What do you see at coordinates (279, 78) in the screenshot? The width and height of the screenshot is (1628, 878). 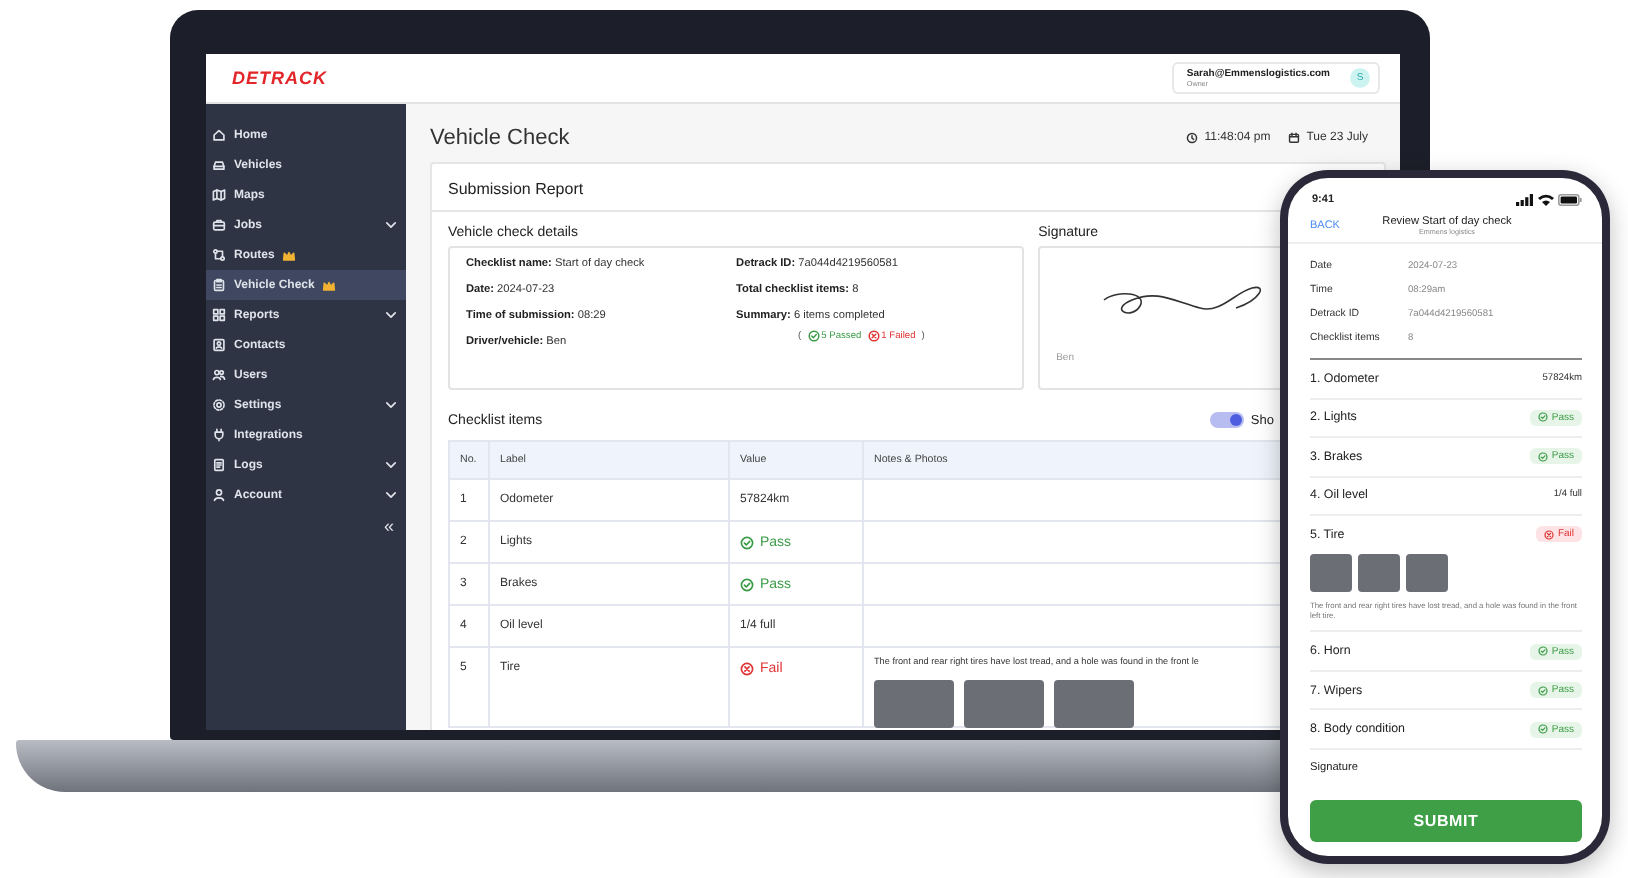 I see `detrack-logo: DETRACK` at bounding box center [279, 78].